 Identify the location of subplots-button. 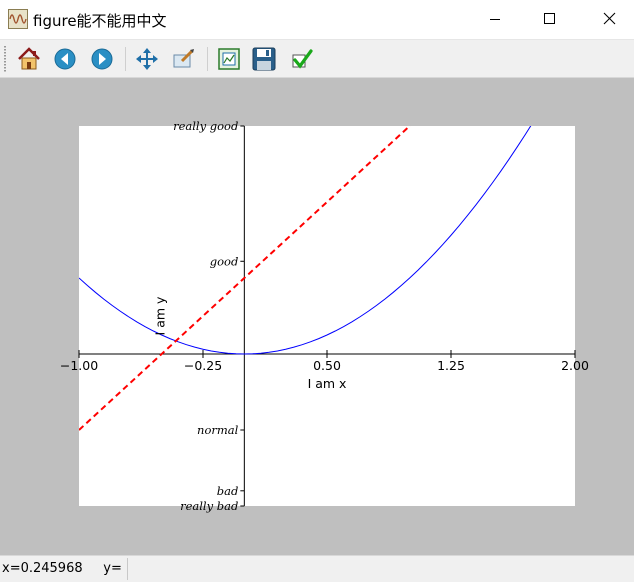
(229, 59).